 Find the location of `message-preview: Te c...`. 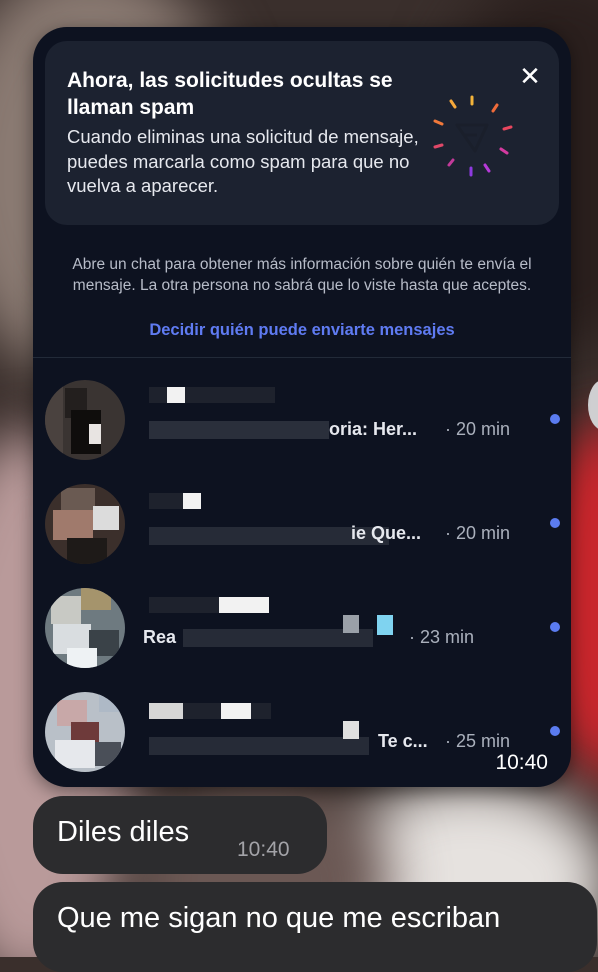

message-preview: Te c... is located at coordinates (403, 741).